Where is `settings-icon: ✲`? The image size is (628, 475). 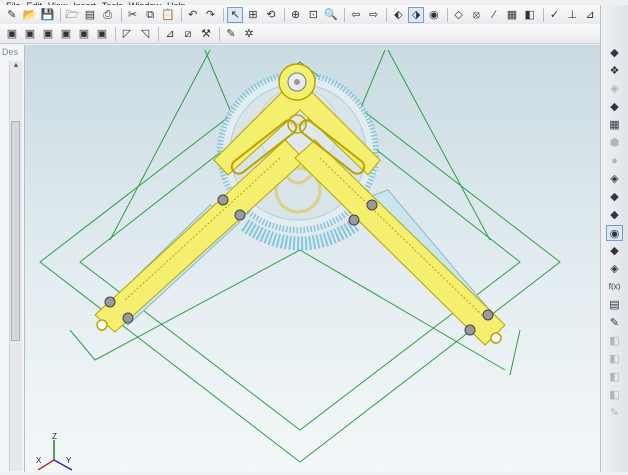 settings-icon: ✲ is located at coordinates (249, 34).